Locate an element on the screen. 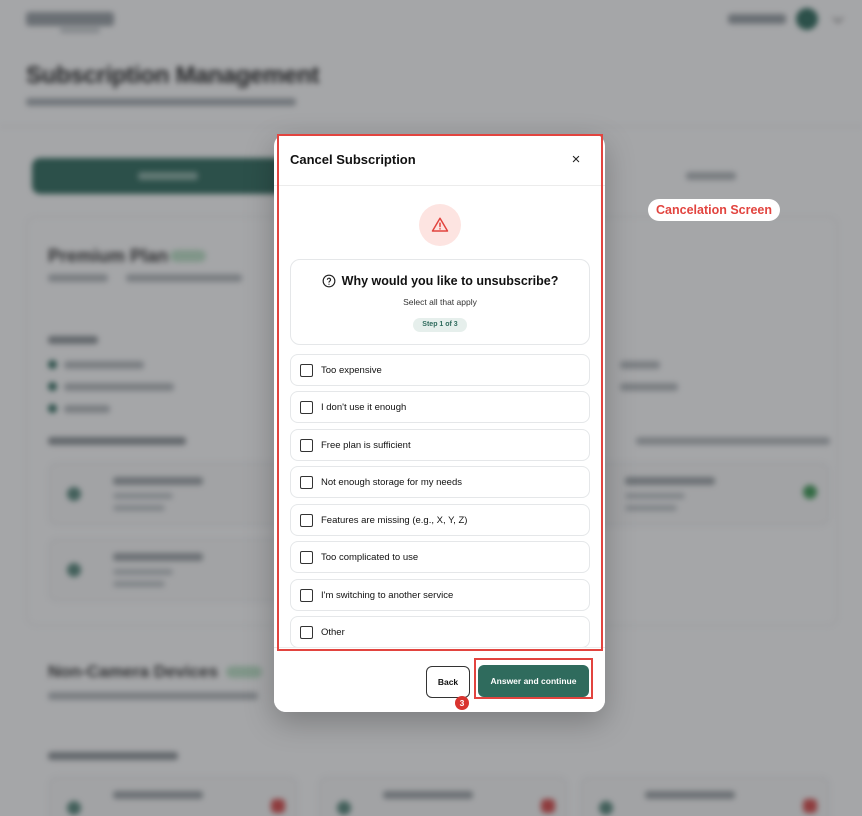 Image resolution: width=862 pixels, height=816 pixels. reason-option: I don't use it enough is located at coordinates (440, 407).